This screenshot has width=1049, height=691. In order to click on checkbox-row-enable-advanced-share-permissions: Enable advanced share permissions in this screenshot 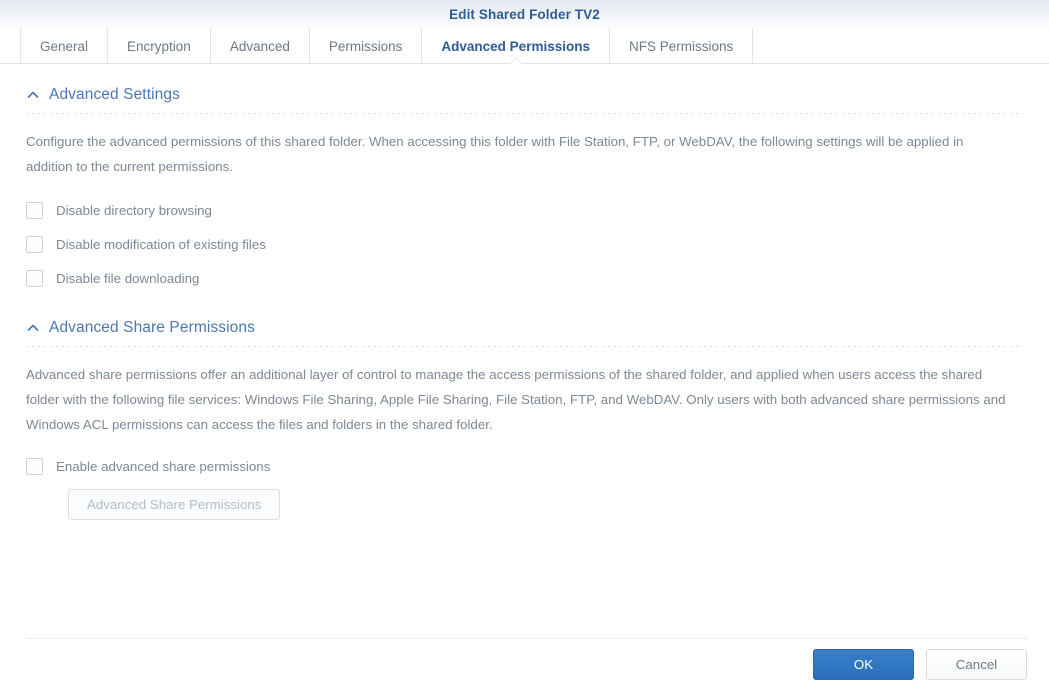, I will do `click(148, 466)`.